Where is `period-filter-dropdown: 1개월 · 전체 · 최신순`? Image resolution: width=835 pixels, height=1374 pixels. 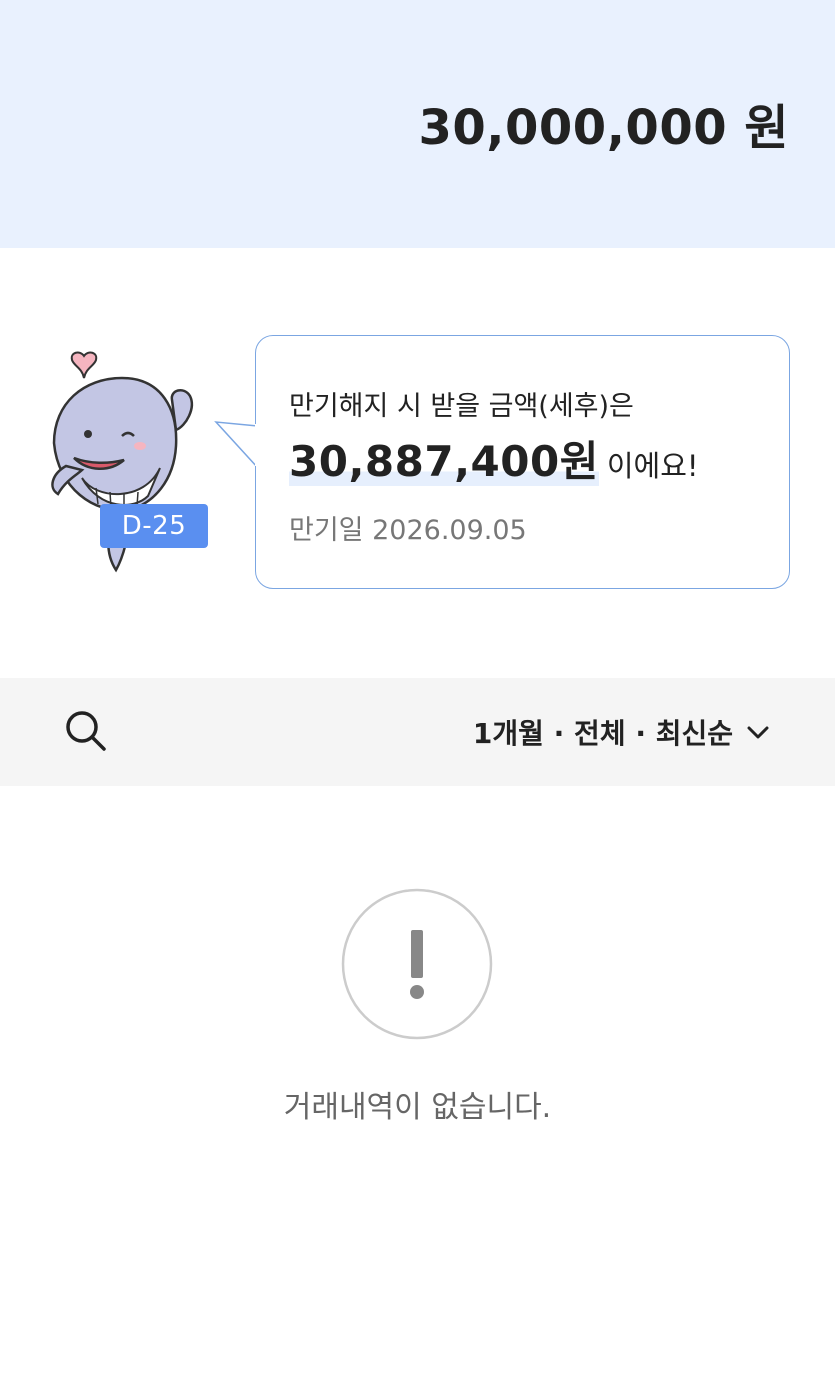
period-filter-dropdown: 1개월 · 전체 · 최신순 is located at coordinates (622, 732).